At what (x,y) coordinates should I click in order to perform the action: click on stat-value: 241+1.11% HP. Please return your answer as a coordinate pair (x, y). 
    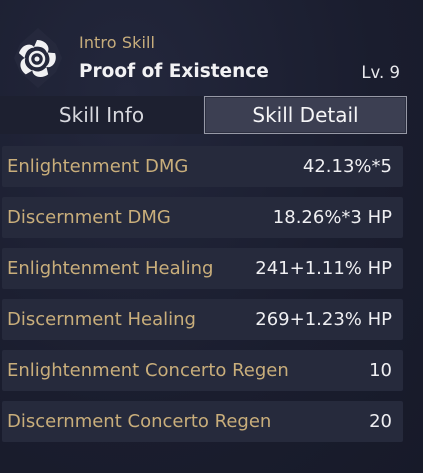
    Looking at the image, I should click on (323, 268).